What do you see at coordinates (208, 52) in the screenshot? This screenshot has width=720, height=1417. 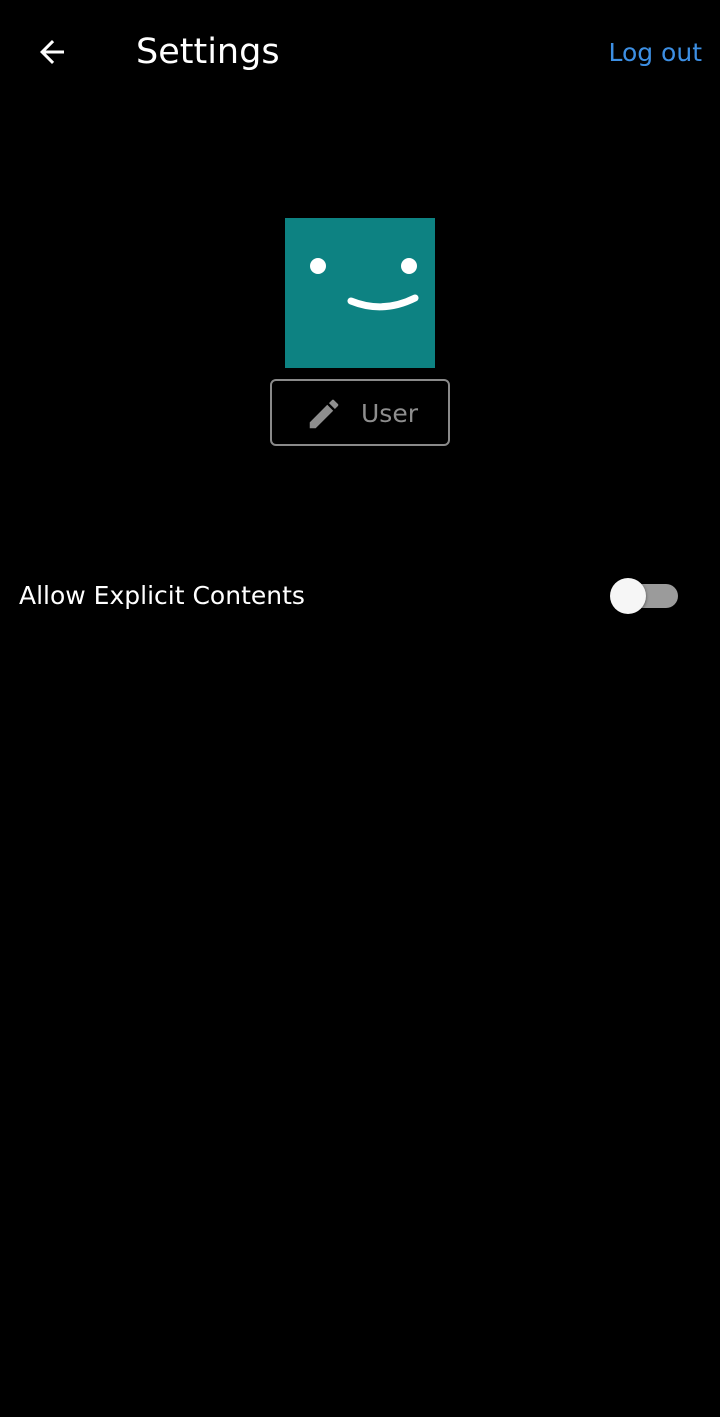 I see `page-title: Settings` at bounding box center [208, 52].